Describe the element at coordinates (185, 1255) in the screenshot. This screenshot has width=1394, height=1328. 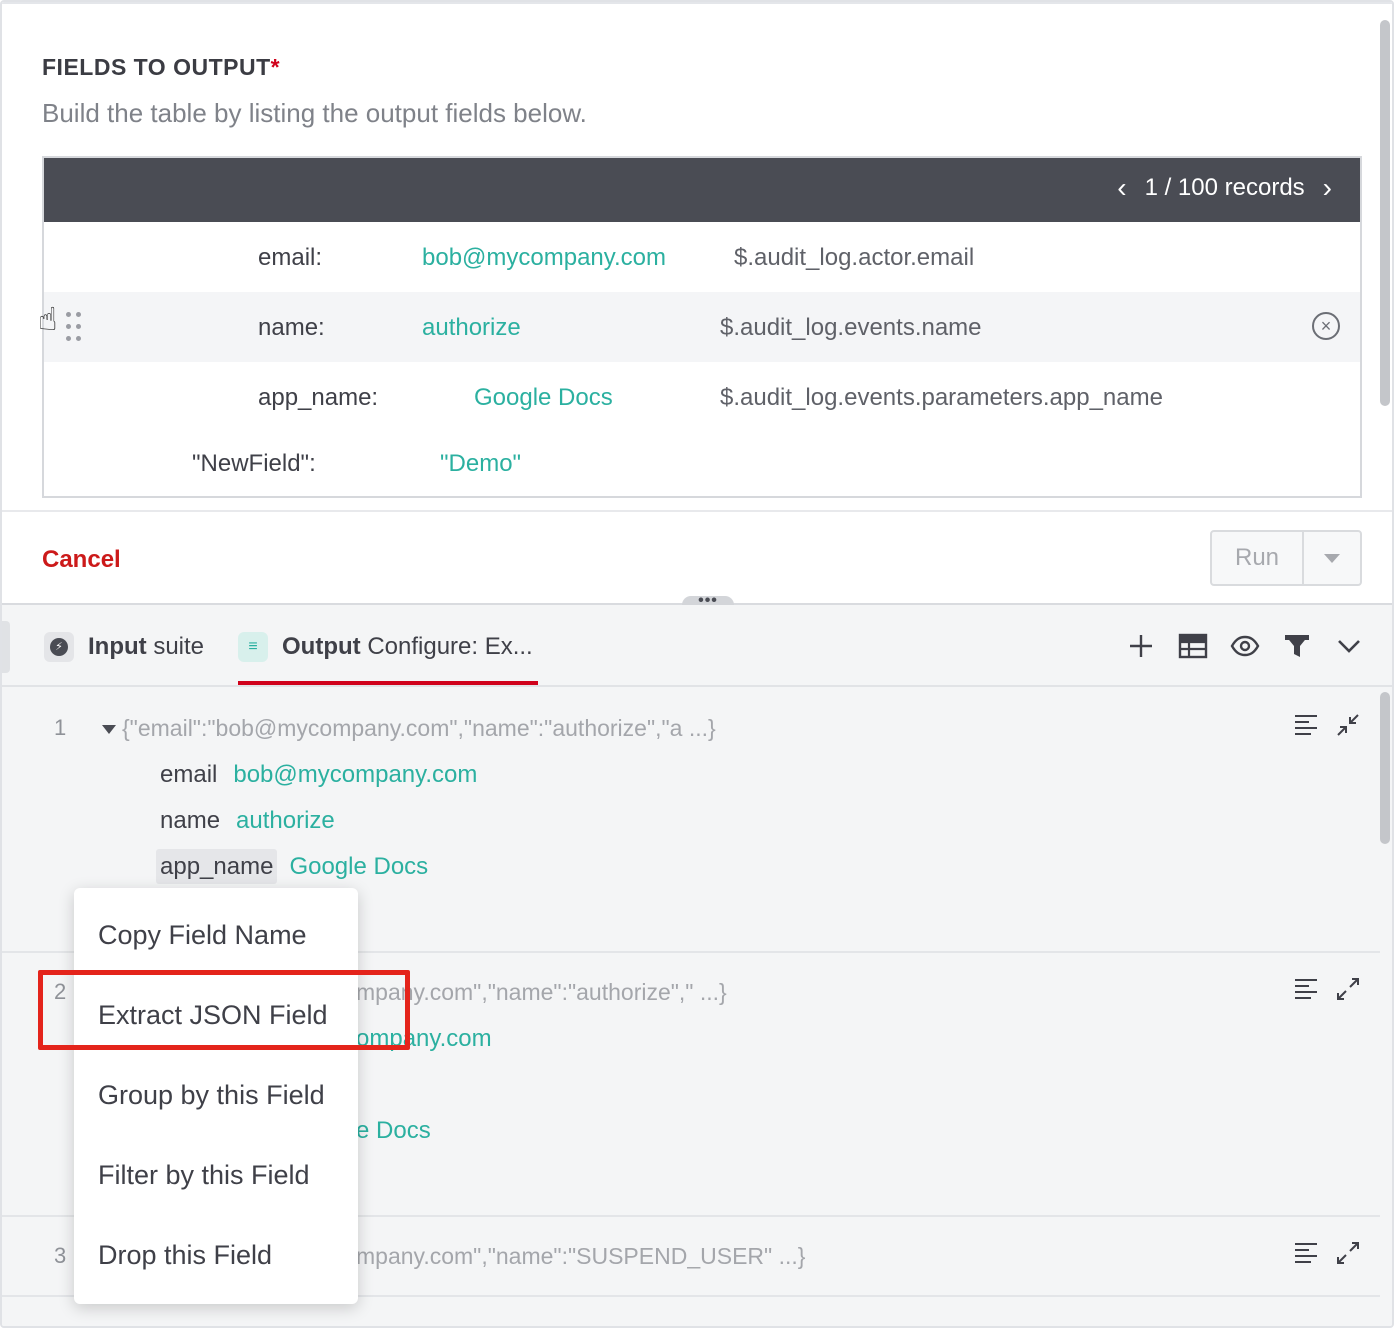
I see `menu-item-drop-field: Drop this Field` at that location.